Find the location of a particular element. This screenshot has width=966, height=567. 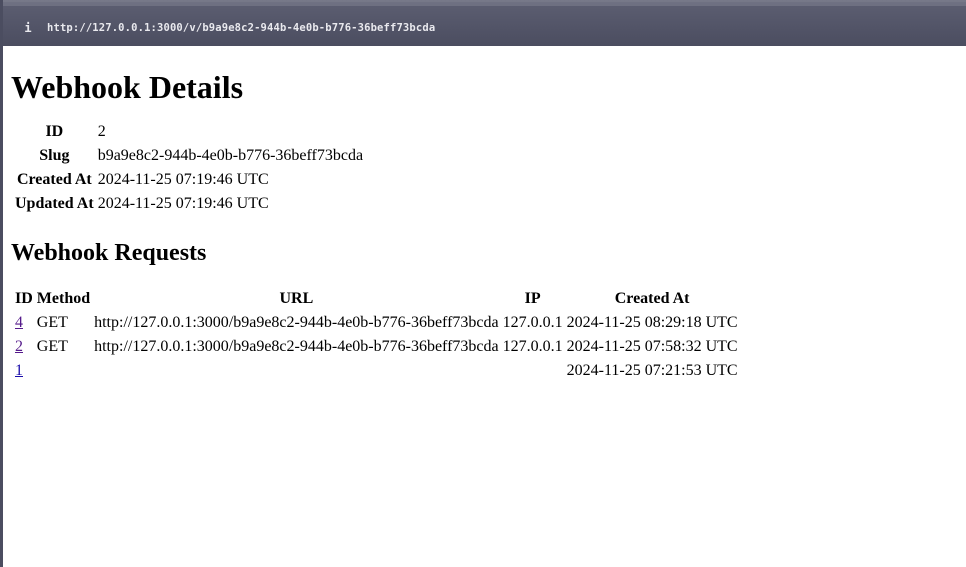

request-id-cell: 4 is located at coordinates (24, 323).